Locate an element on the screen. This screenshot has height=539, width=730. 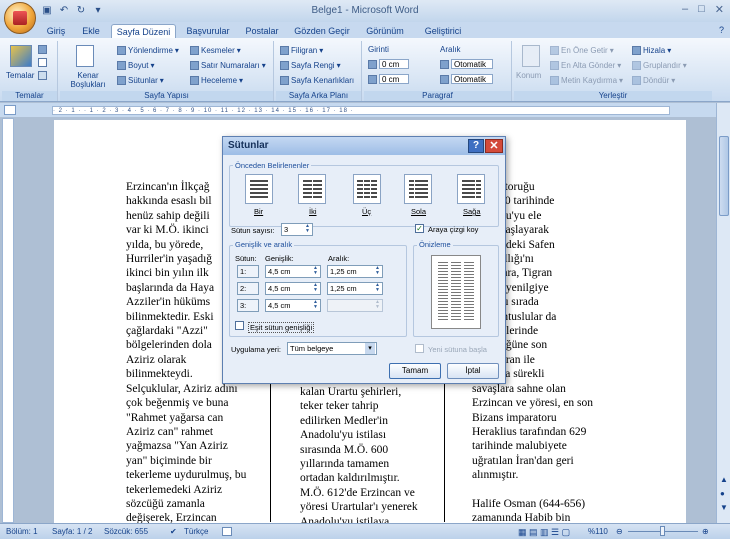
tab-gorunum: Görünüm is located at coordinates (385, 31).